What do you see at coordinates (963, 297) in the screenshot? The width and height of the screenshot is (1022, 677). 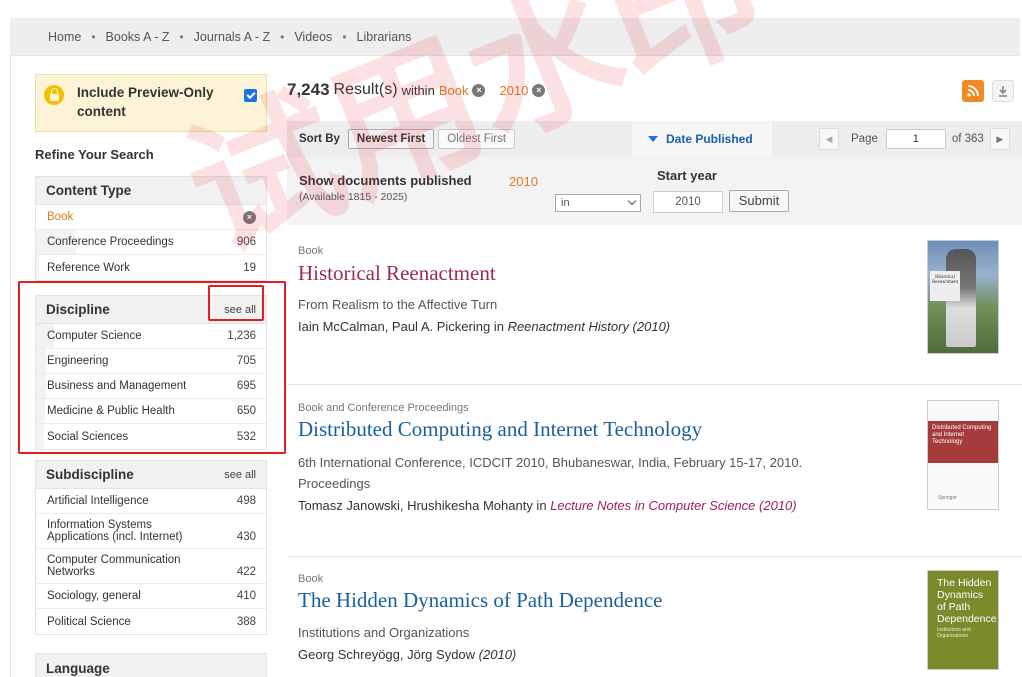 I see `book-cover-image: Historical Reenactment` at bounding box center [963, 297].